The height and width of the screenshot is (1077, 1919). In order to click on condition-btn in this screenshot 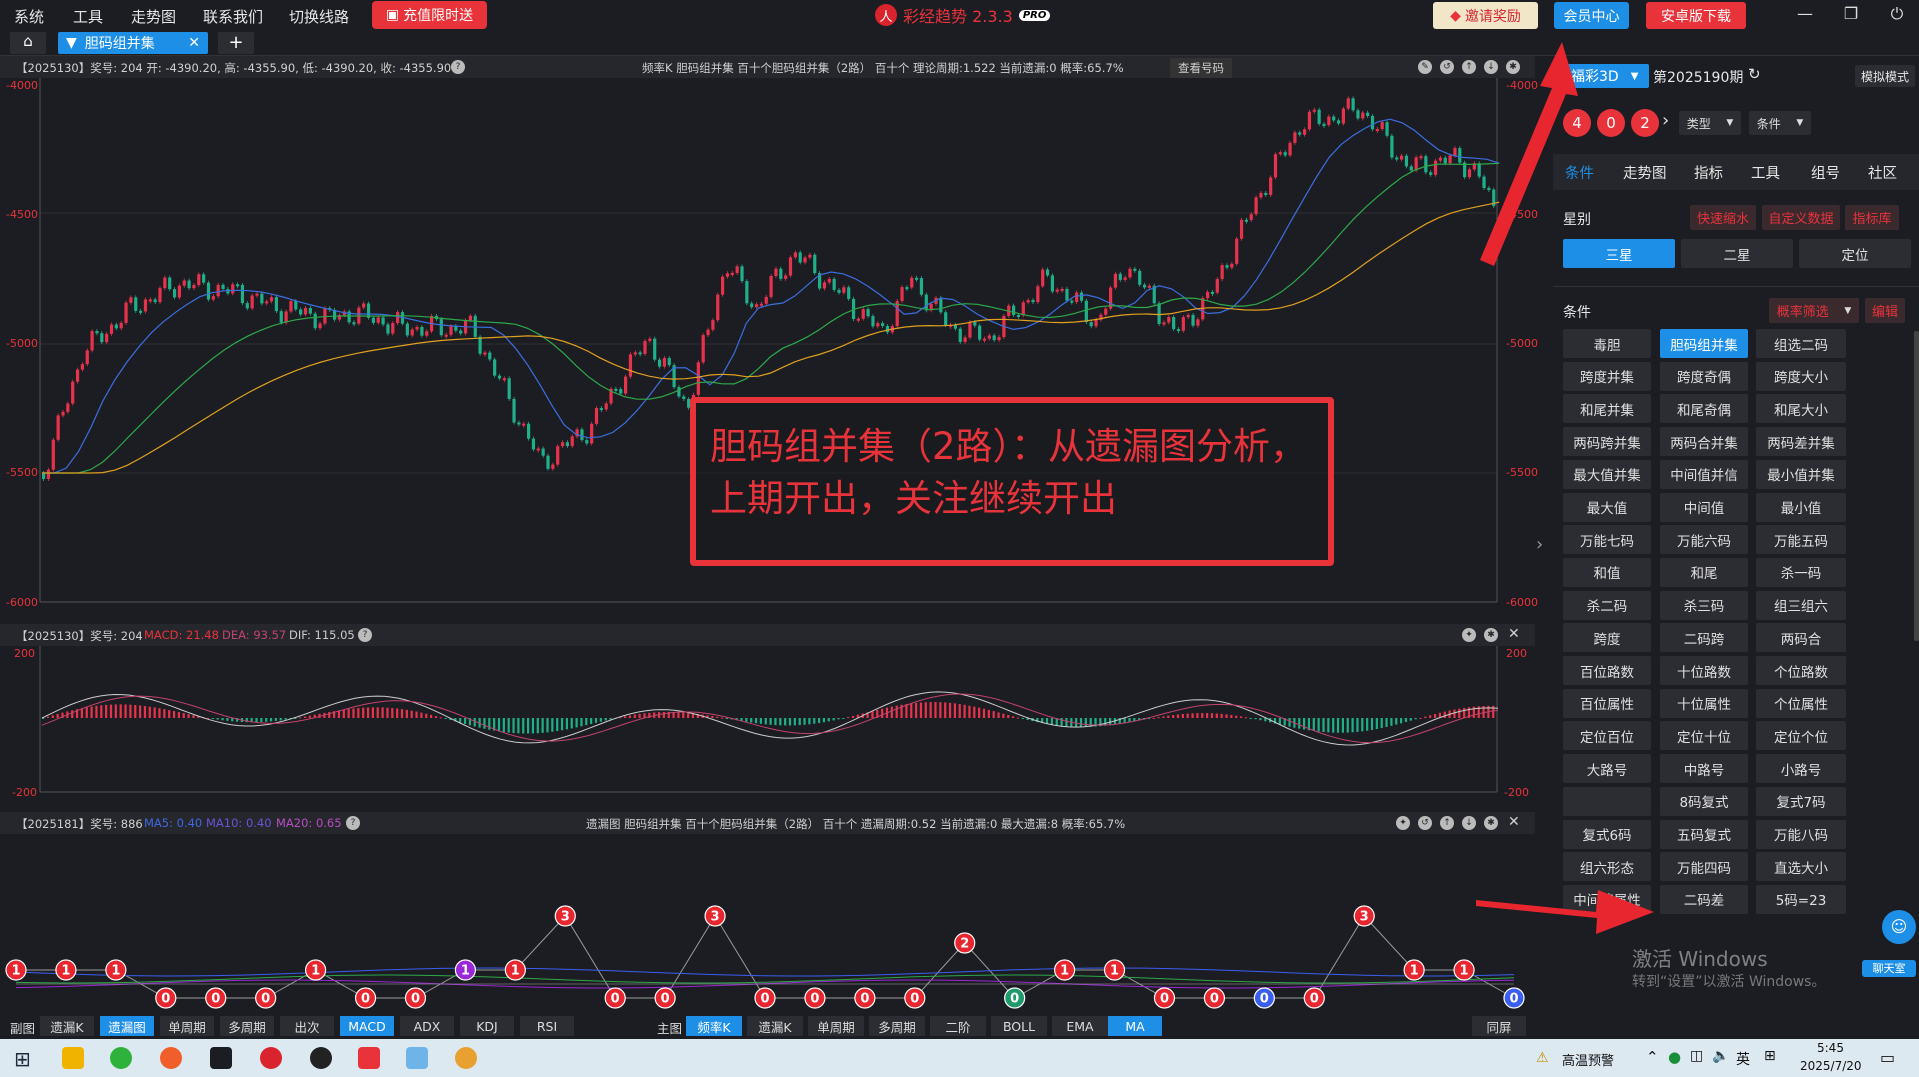, I will do `click(1607, 801)`.